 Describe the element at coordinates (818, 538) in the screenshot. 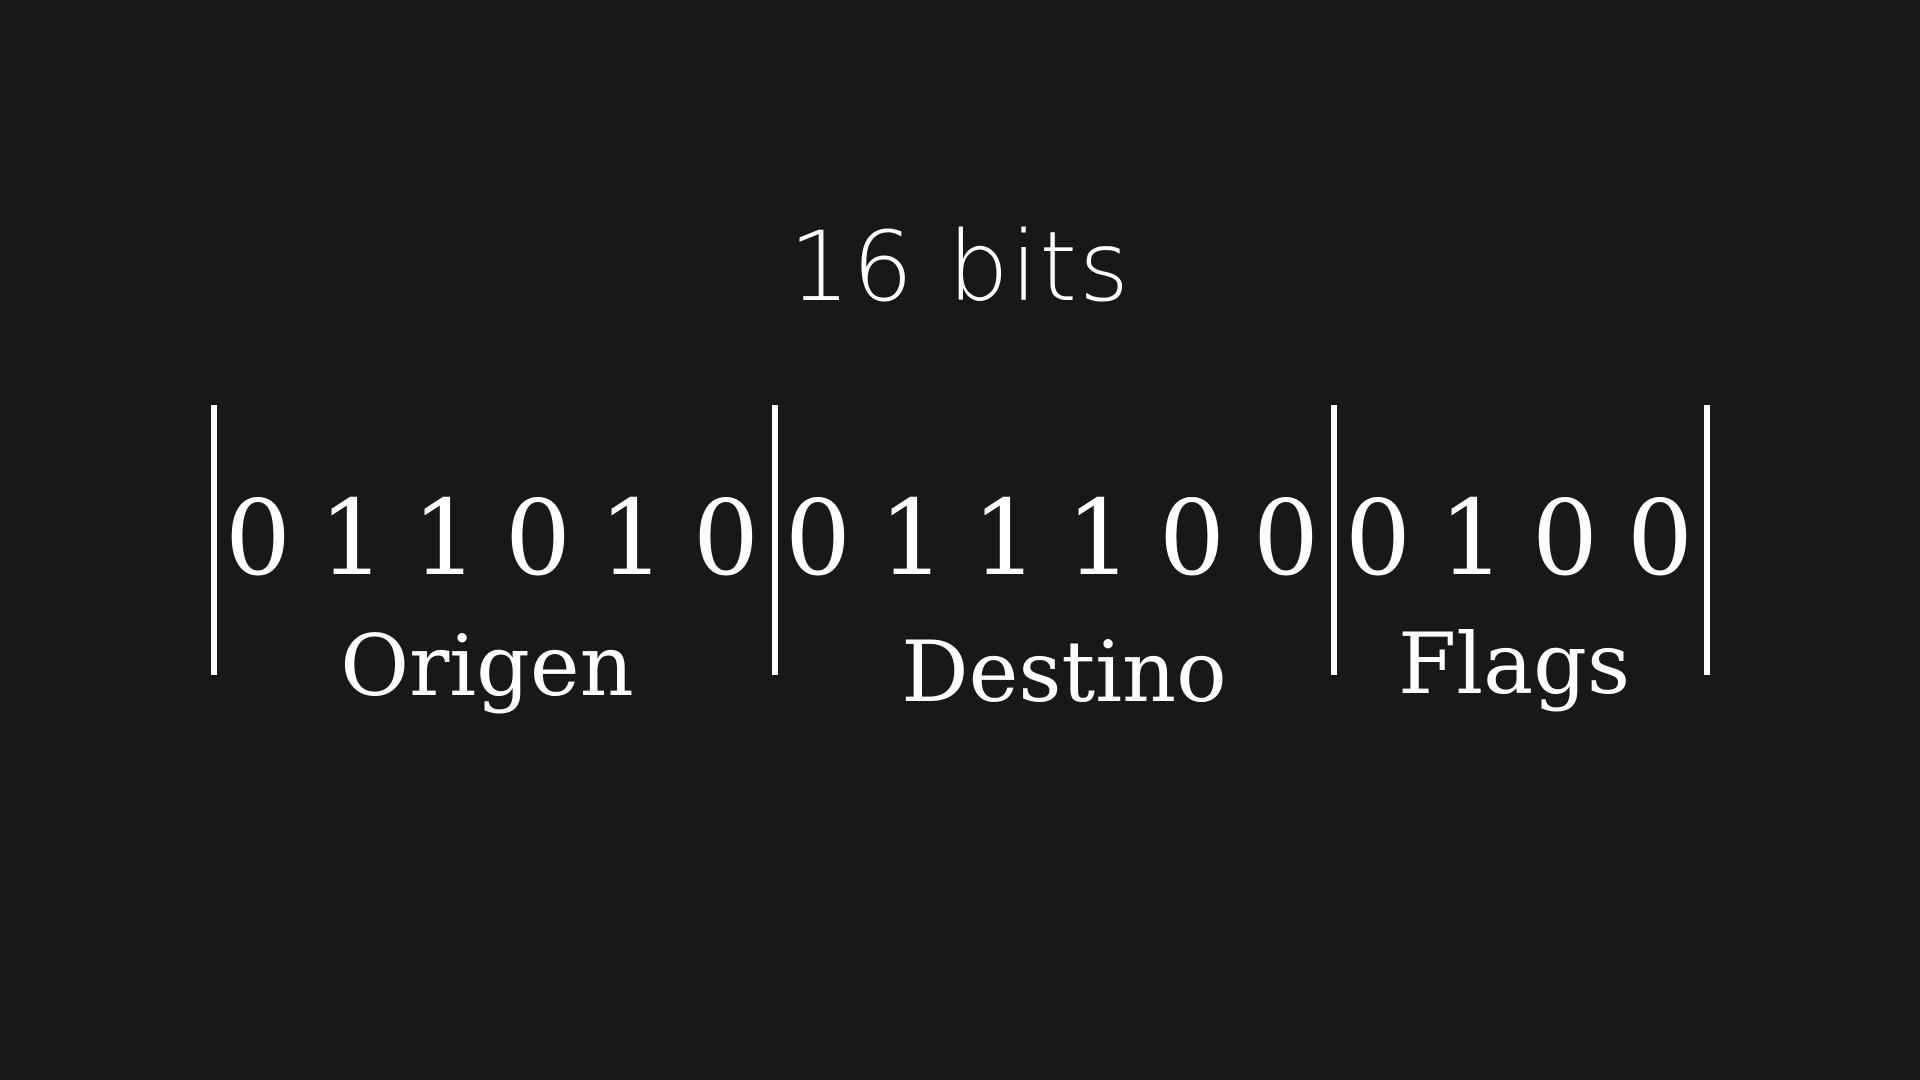

I see `bit-destino-0: 0` at that location.